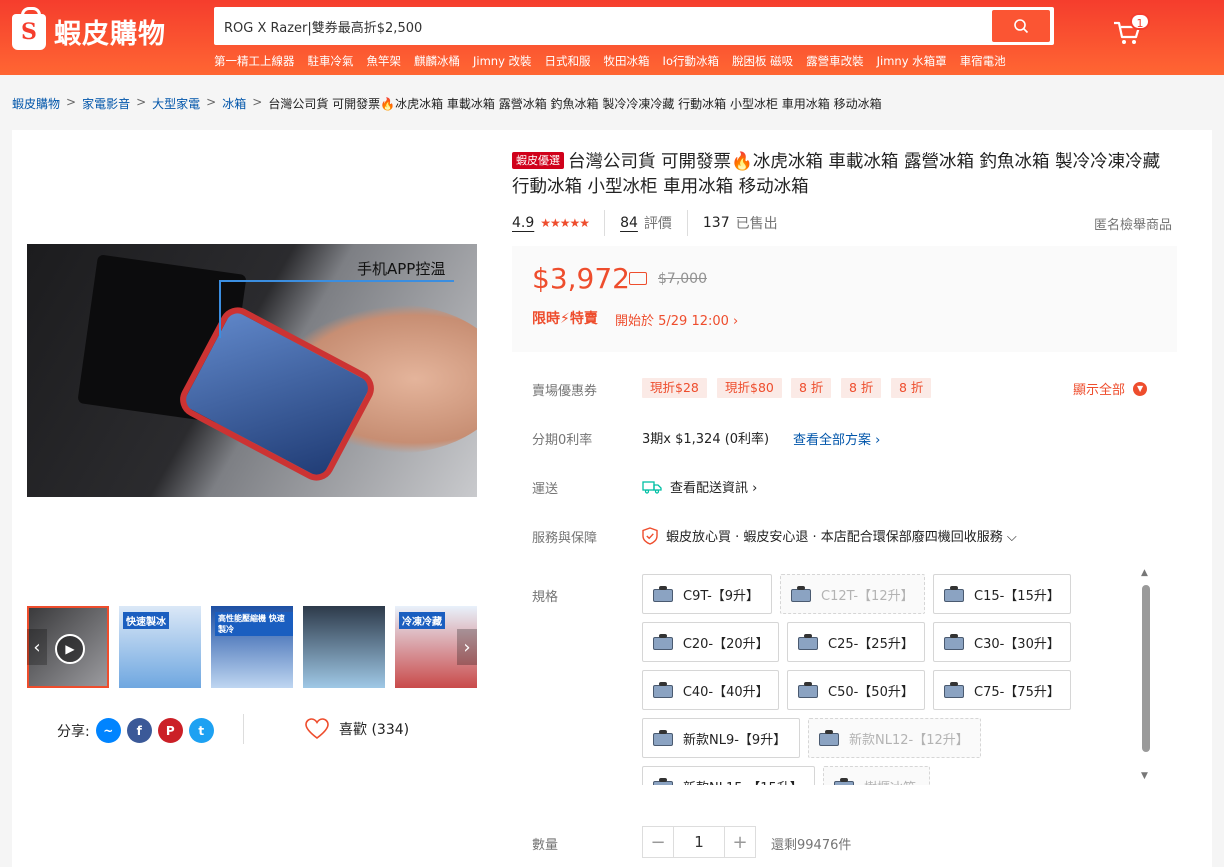 The height and width of the screenshot is (867, 1224). I want to click on variant-option: C20-【20升】, so click(710, 642).